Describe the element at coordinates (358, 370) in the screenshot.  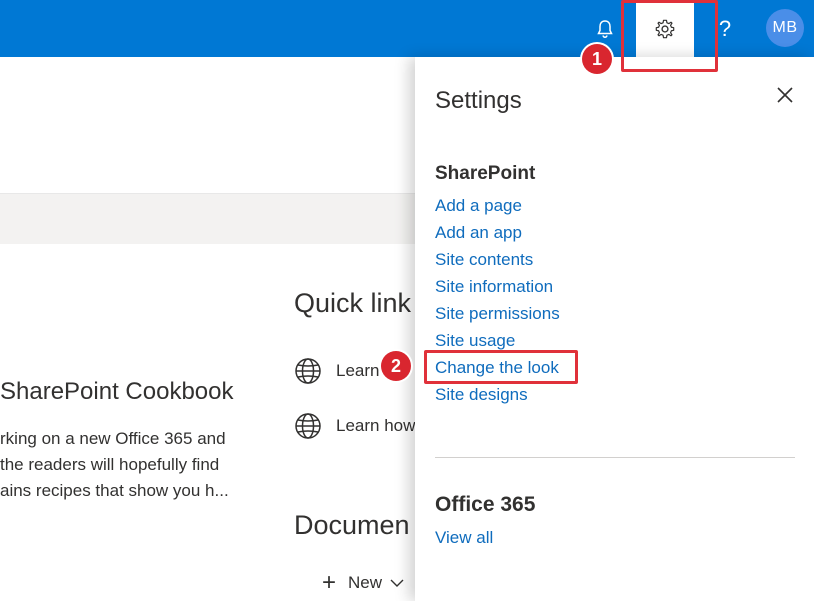
I see `quick-link-label: Learn` at that location.